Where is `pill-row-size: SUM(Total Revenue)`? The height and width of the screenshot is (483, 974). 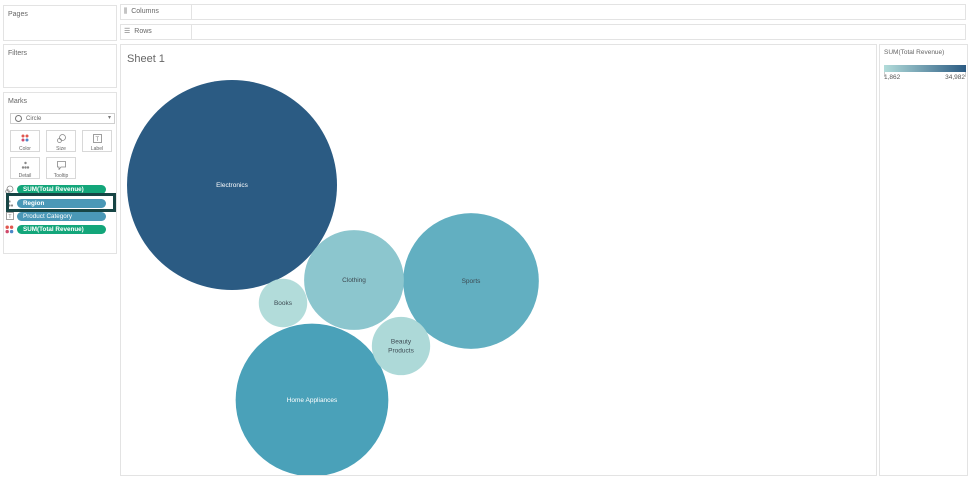
pill-row-size: SUM(Total Revenue) is located at coordinates (55, 189).